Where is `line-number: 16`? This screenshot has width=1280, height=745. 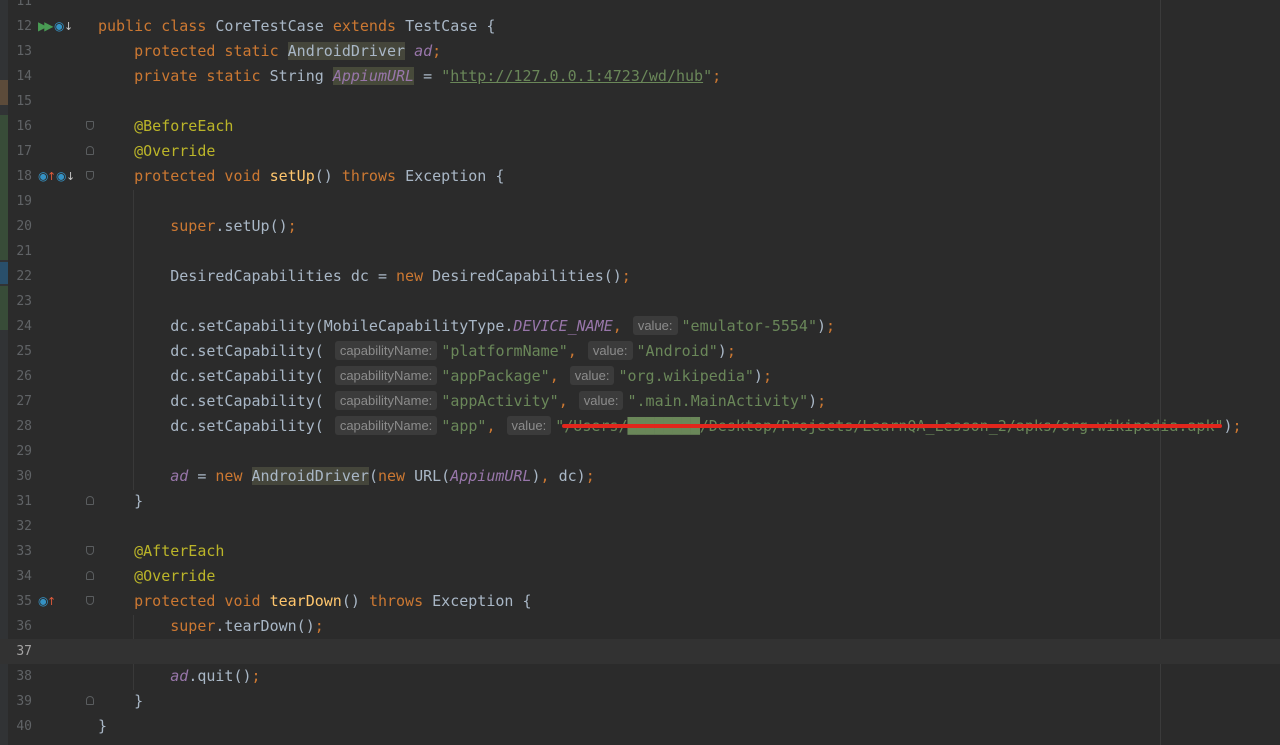 line-number: 16 is located at coordinates (21, 126).